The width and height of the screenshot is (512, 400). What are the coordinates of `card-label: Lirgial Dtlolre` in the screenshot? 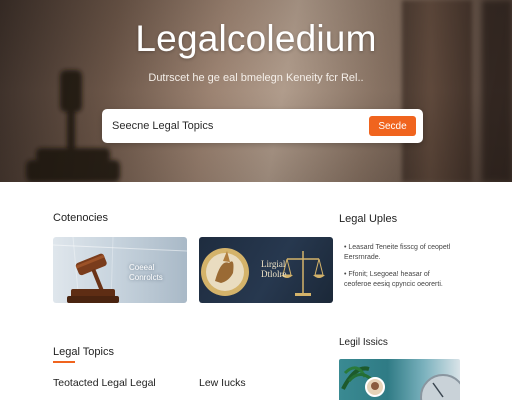 It's located at (274, 269).